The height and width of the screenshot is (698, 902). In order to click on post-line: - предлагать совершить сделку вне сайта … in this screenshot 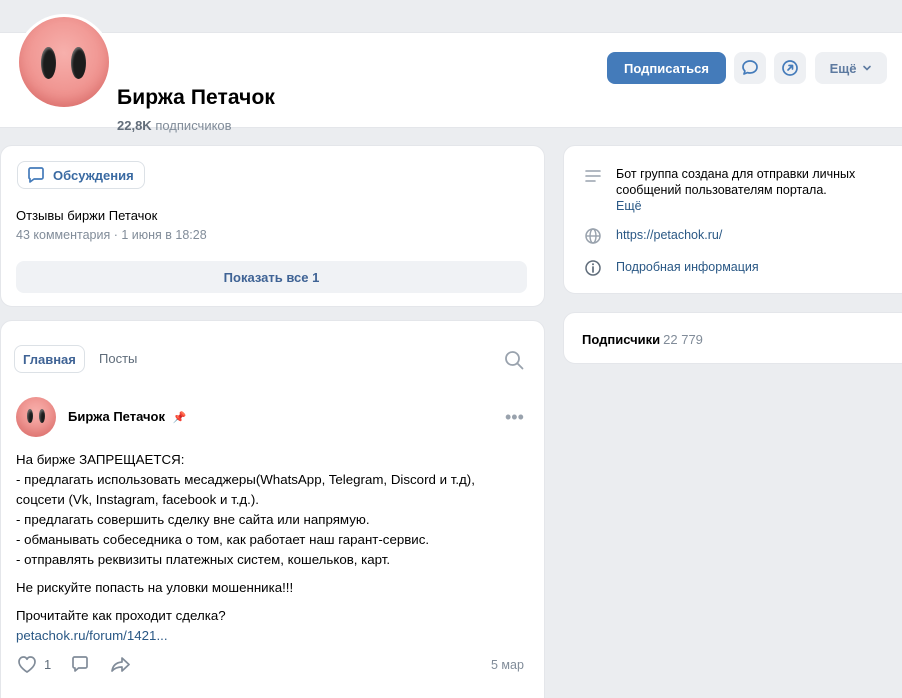, I will do `click(193, 519)`.